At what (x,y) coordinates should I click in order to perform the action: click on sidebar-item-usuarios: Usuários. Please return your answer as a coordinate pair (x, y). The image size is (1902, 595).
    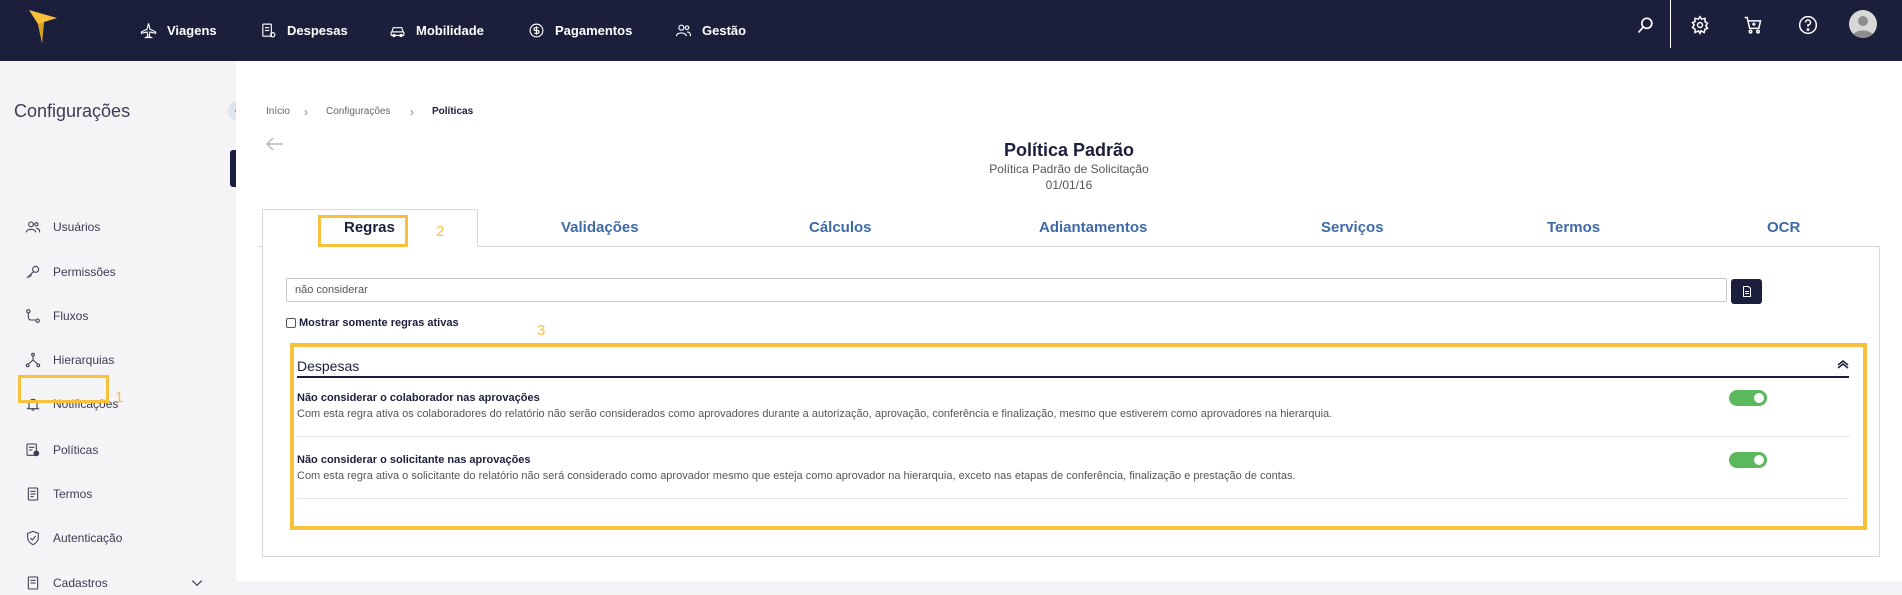
    Looking at the image, I should click on (62, 227).